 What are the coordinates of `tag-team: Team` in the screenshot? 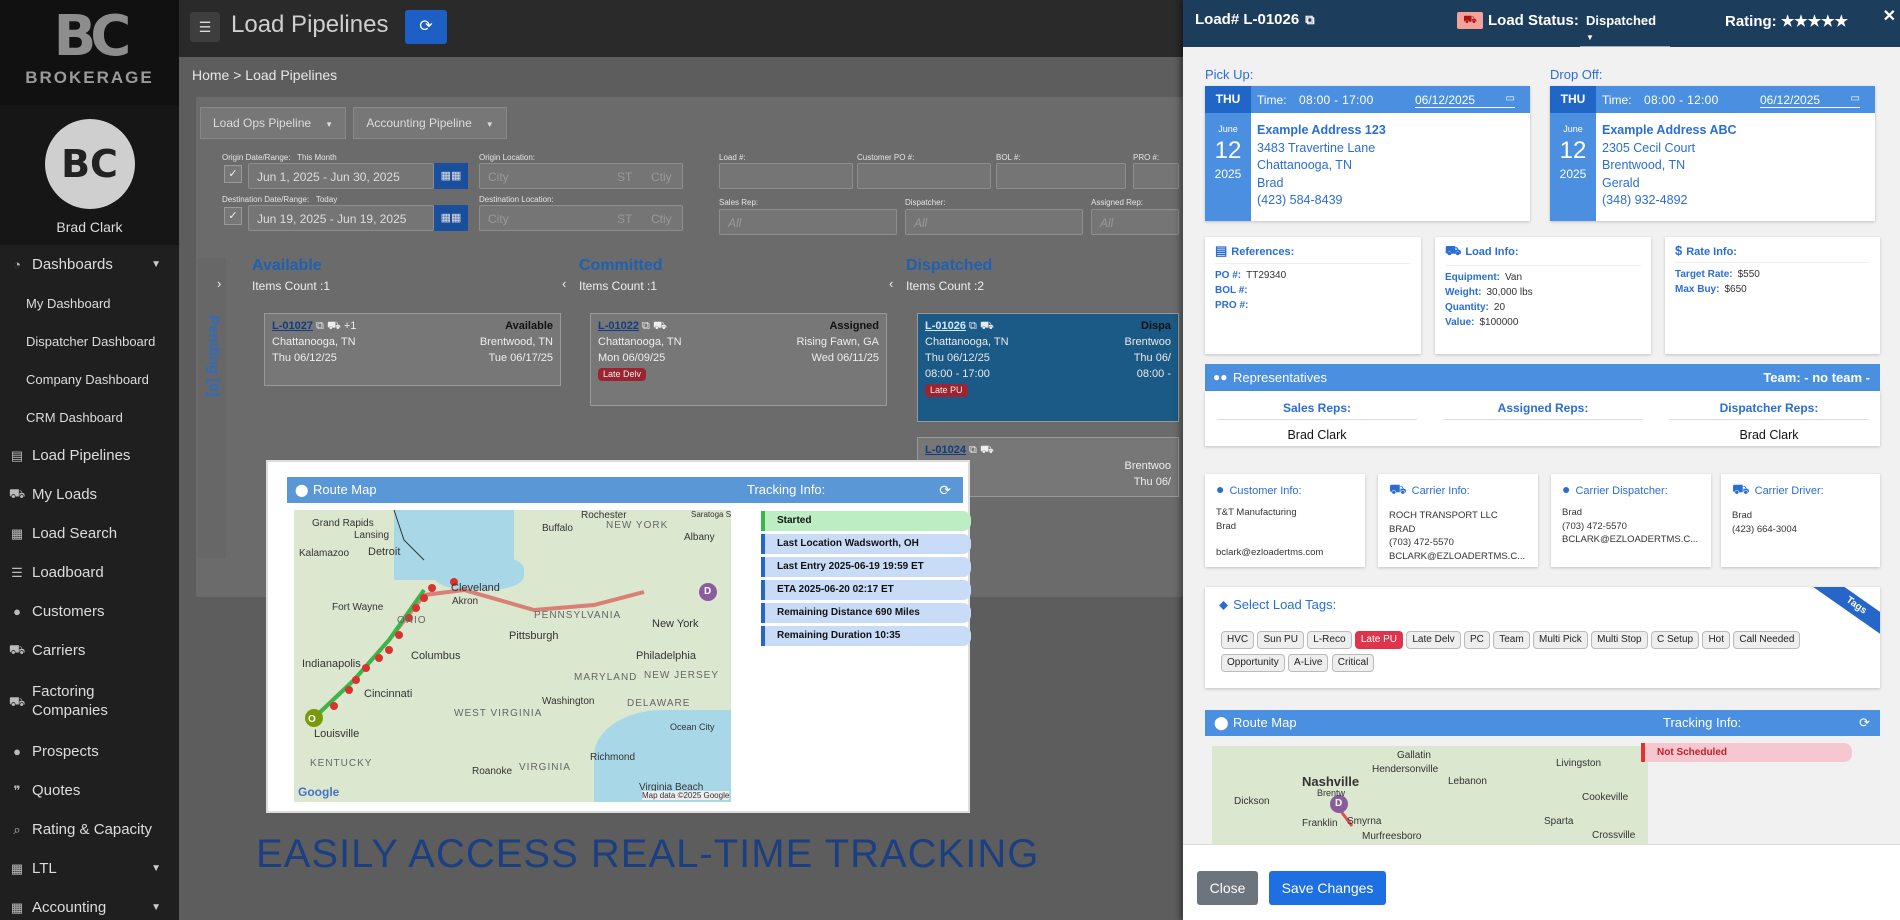 It's located at (1511, 640).